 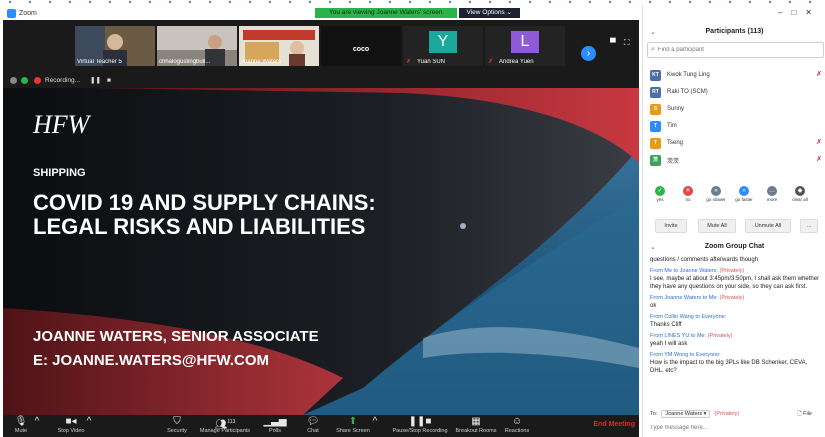 What do you see at coordinates (736, 428) in the screenshot?
I see `chat-message-input` at bounding box center [736, 428].